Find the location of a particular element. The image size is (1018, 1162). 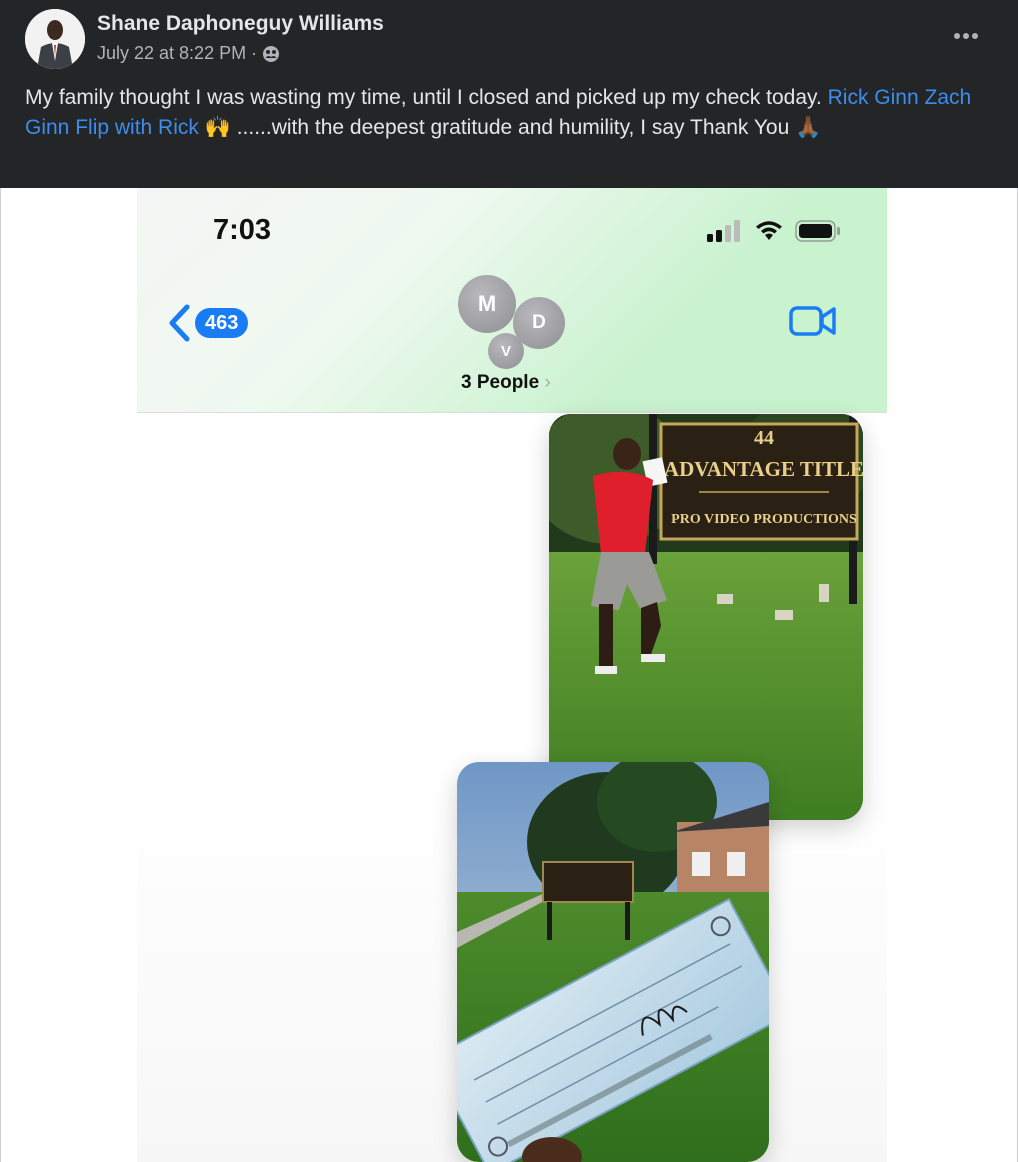

signal-icon is located at coordinates (723, 231).